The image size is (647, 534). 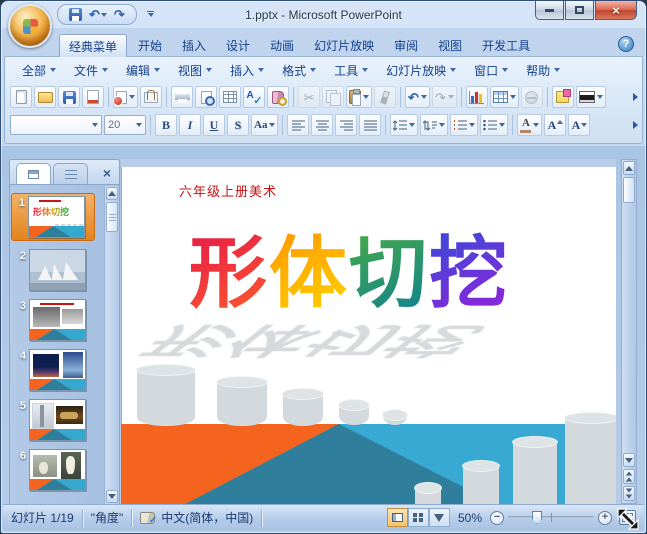 I want to click on attach-button, so click(x=151, y=97).